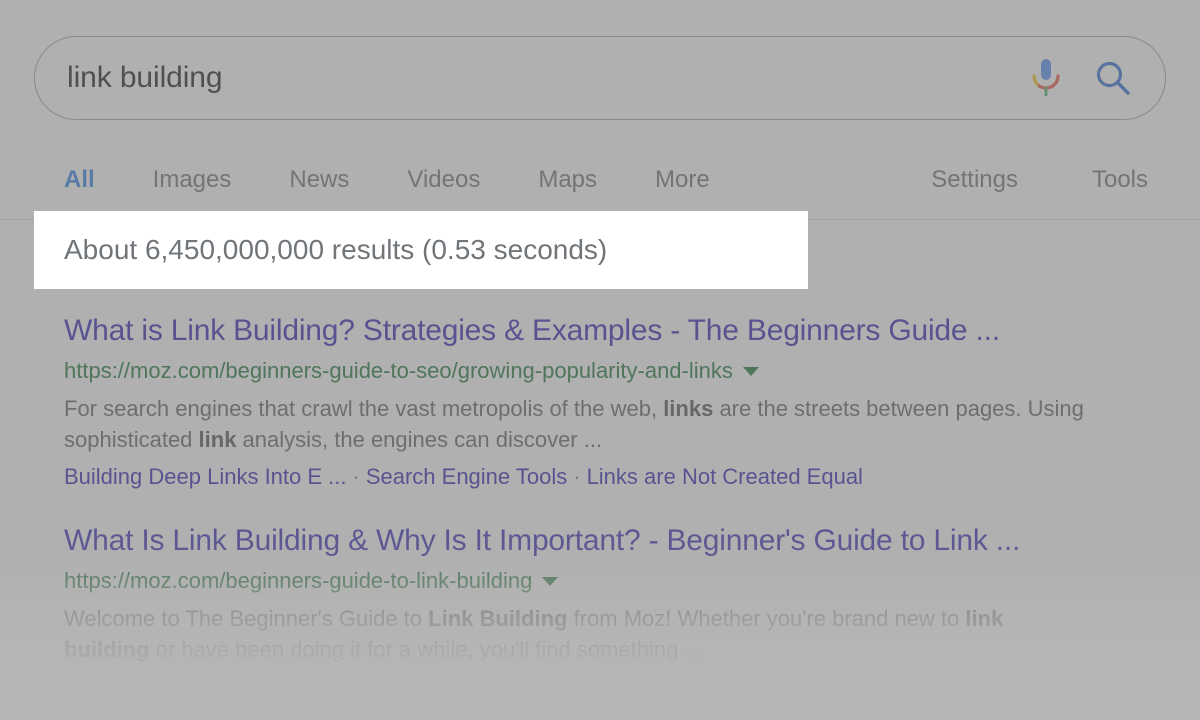 Image resolution: width=1200 pixels, height=720 pixels. Describe the element at coordinates (567, 180) in the screenshot. I see `tab-maps: Maps` at that location.